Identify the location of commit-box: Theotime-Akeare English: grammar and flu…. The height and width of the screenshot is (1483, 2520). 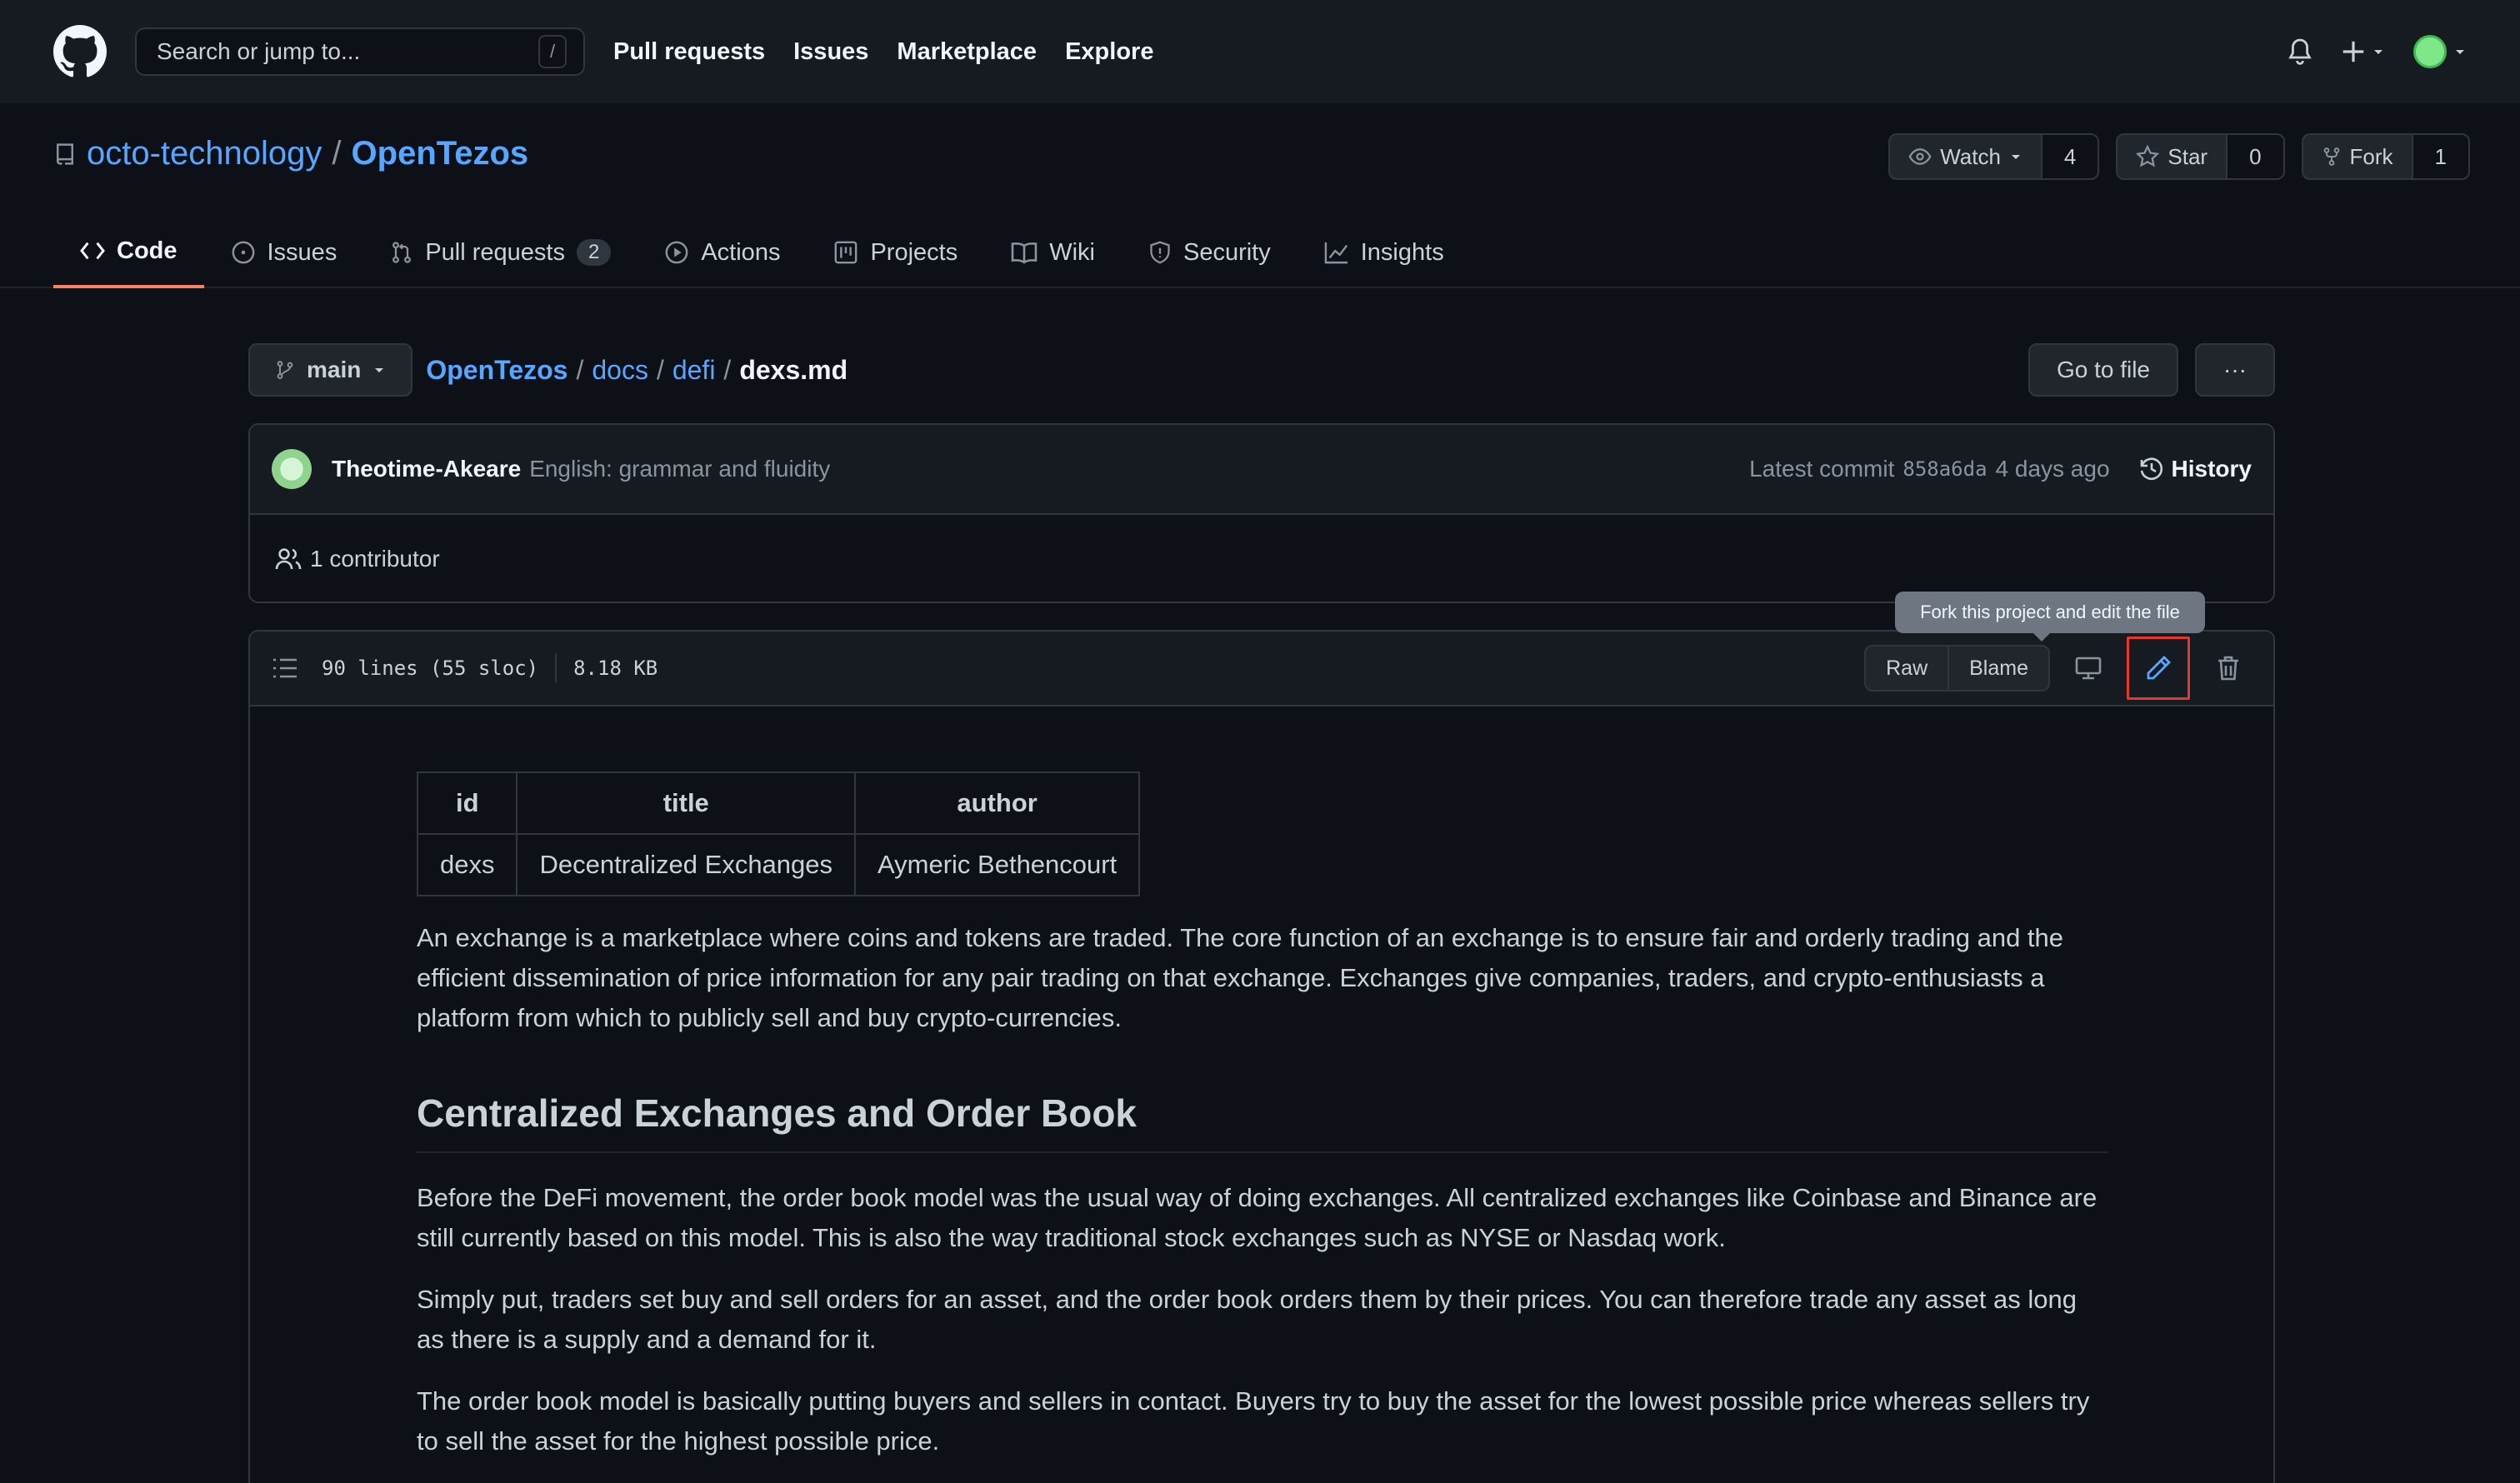
(1261, 513).